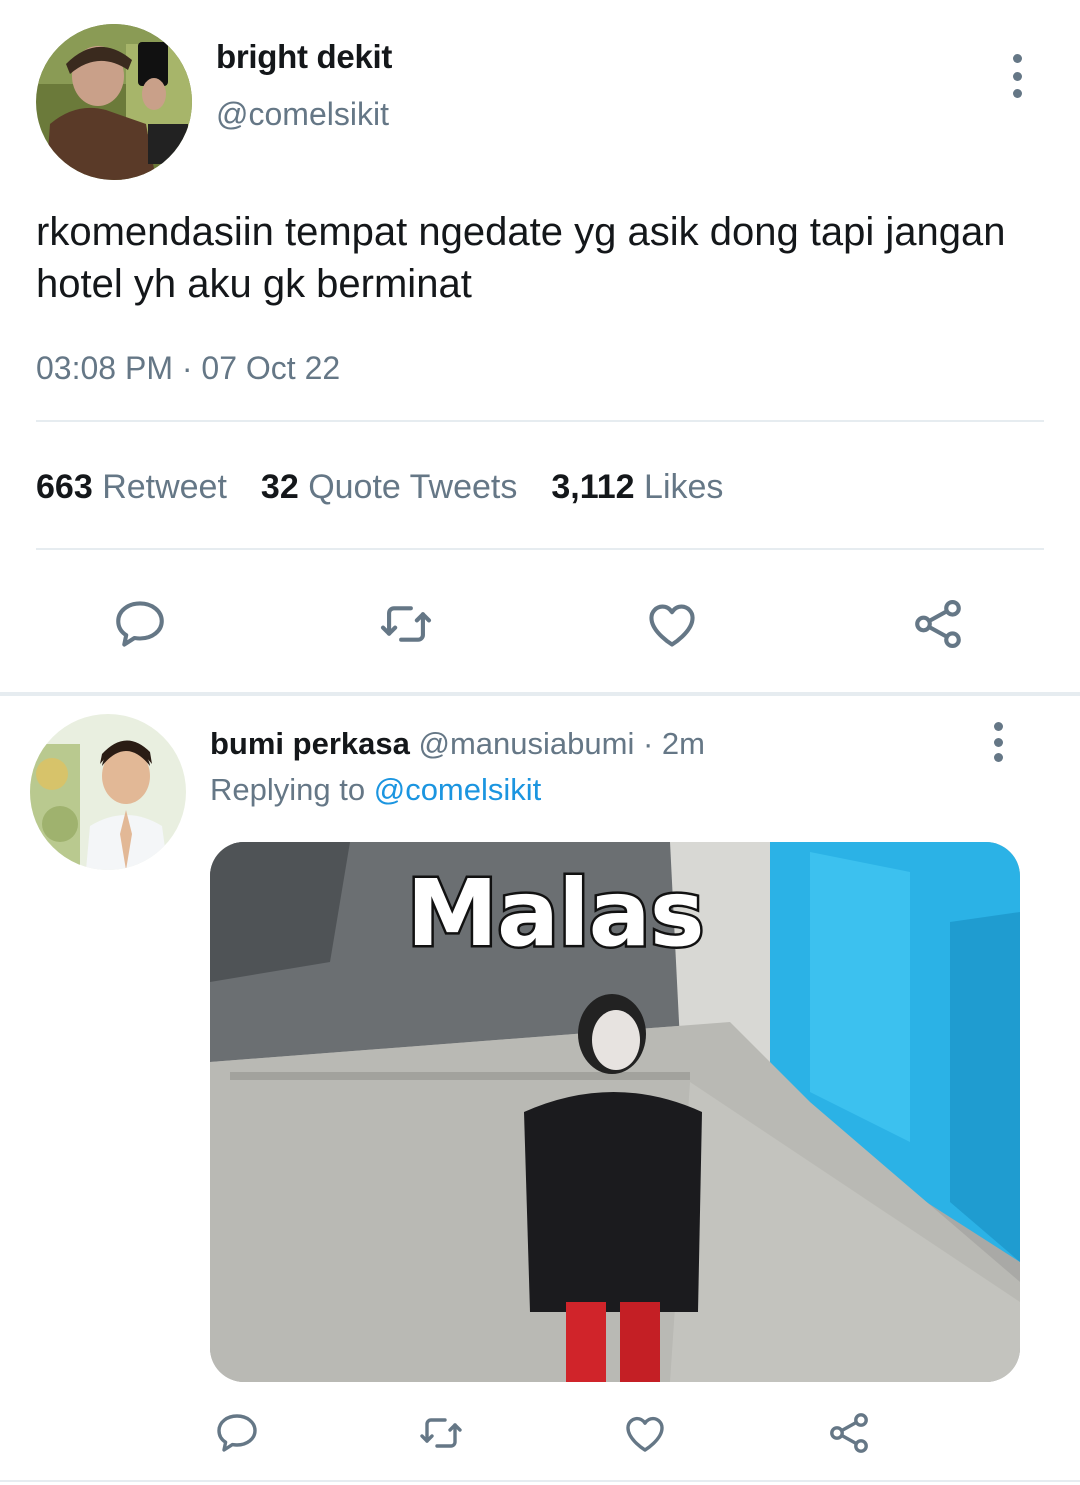  Describe the element at coordinates (114, 102) in the screenshot. I see `author-avatar` at that location.